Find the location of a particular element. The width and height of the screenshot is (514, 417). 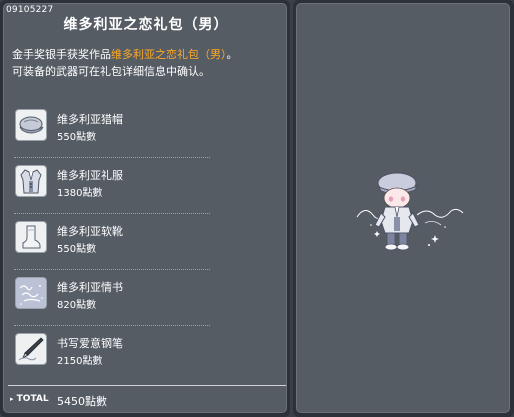

package-item-love-letter: 维多利亚情书 820點數 is located at coordinates (112, 298).